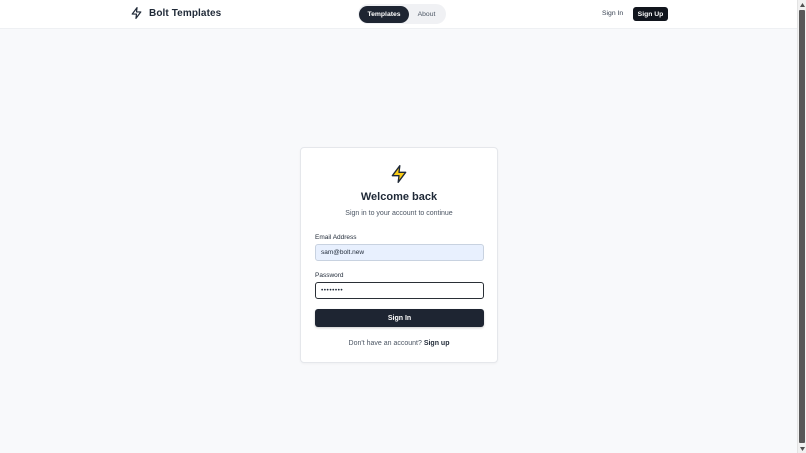 The height and width of the screenshot is (453, 806). What do you see at coordinates (399, 318) in the screenshot?
I see `signin-submit-button: Sign In` at bounding box center [399, 318].